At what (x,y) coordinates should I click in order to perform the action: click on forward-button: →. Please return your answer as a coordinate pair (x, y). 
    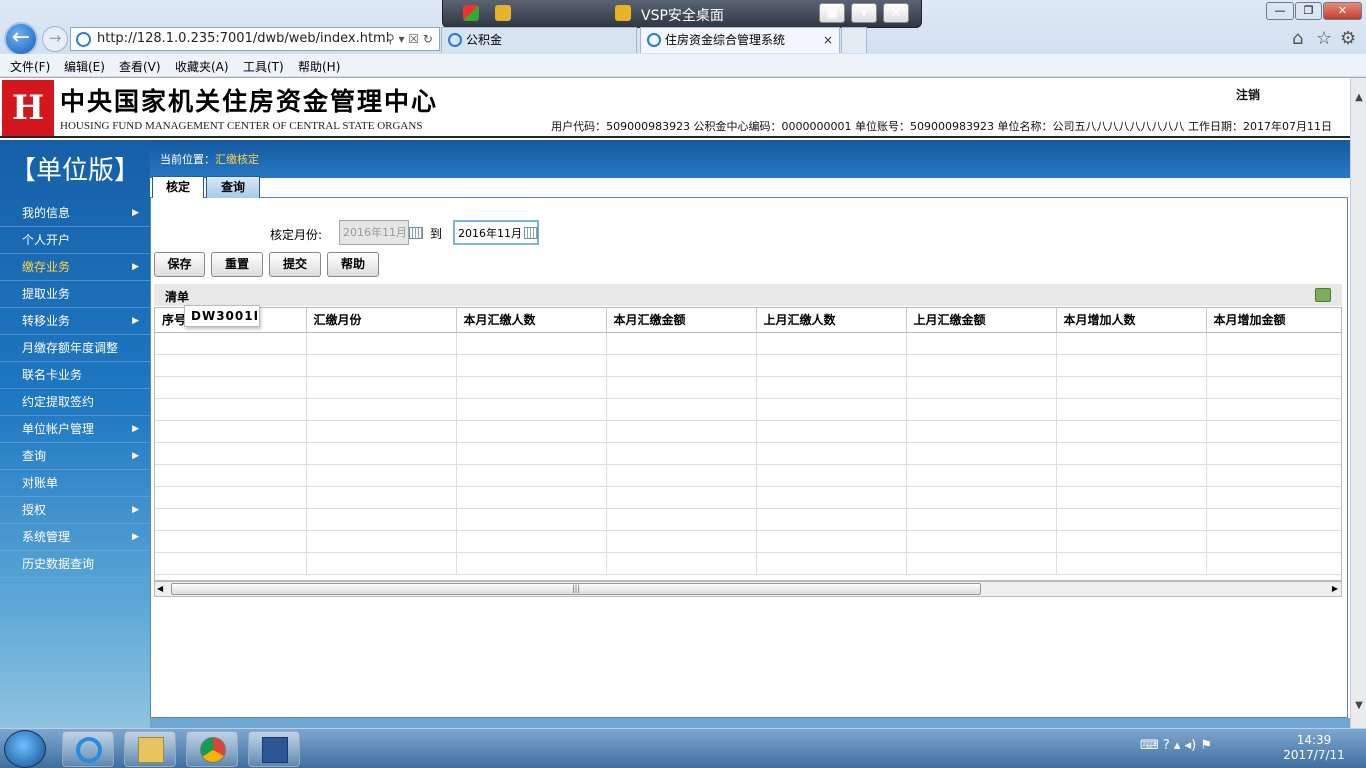
    Looking at the image, I should click on (55, 39).